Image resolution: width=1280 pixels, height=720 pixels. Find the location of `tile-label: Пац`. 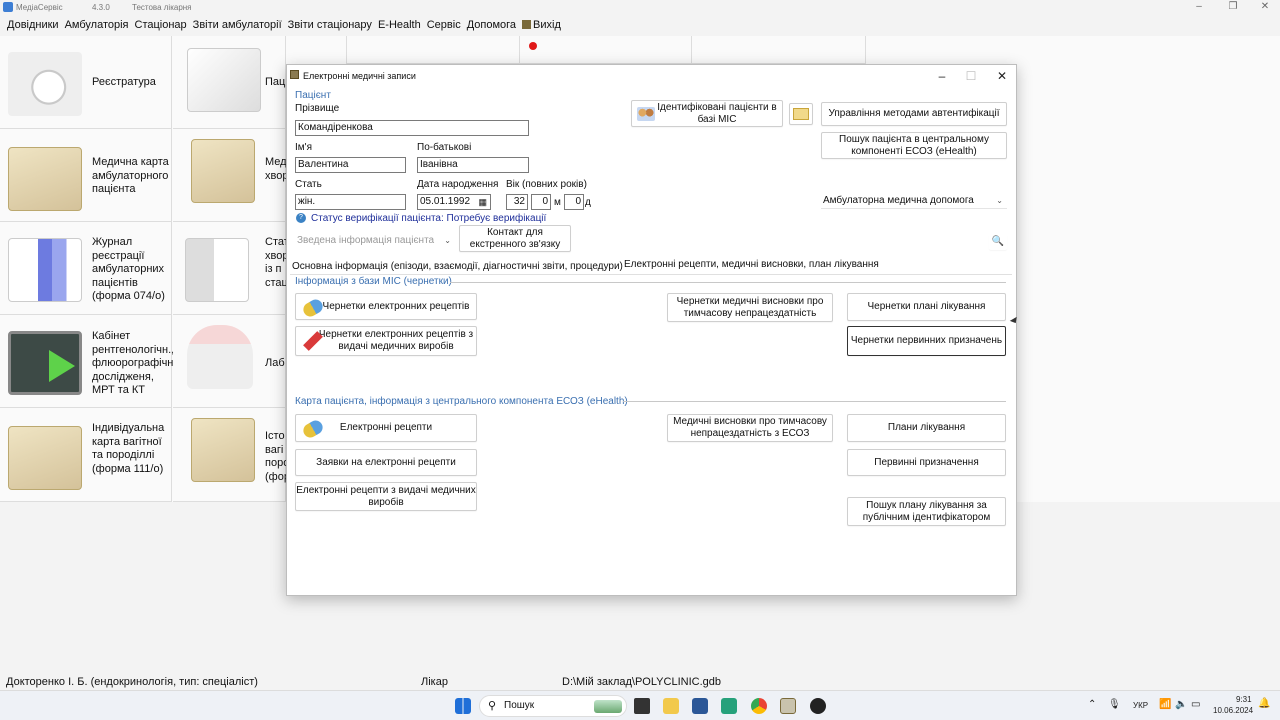

tile-label: Пац is located at coordinates (275, 82).